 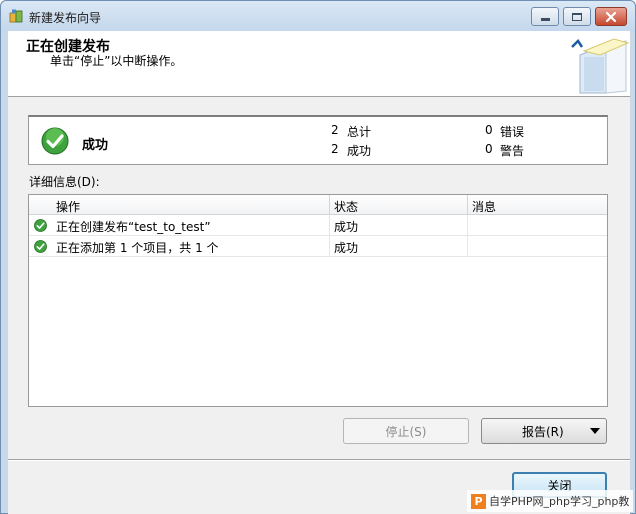 I want to click on success-count: 2, so click(x=335, y=149).